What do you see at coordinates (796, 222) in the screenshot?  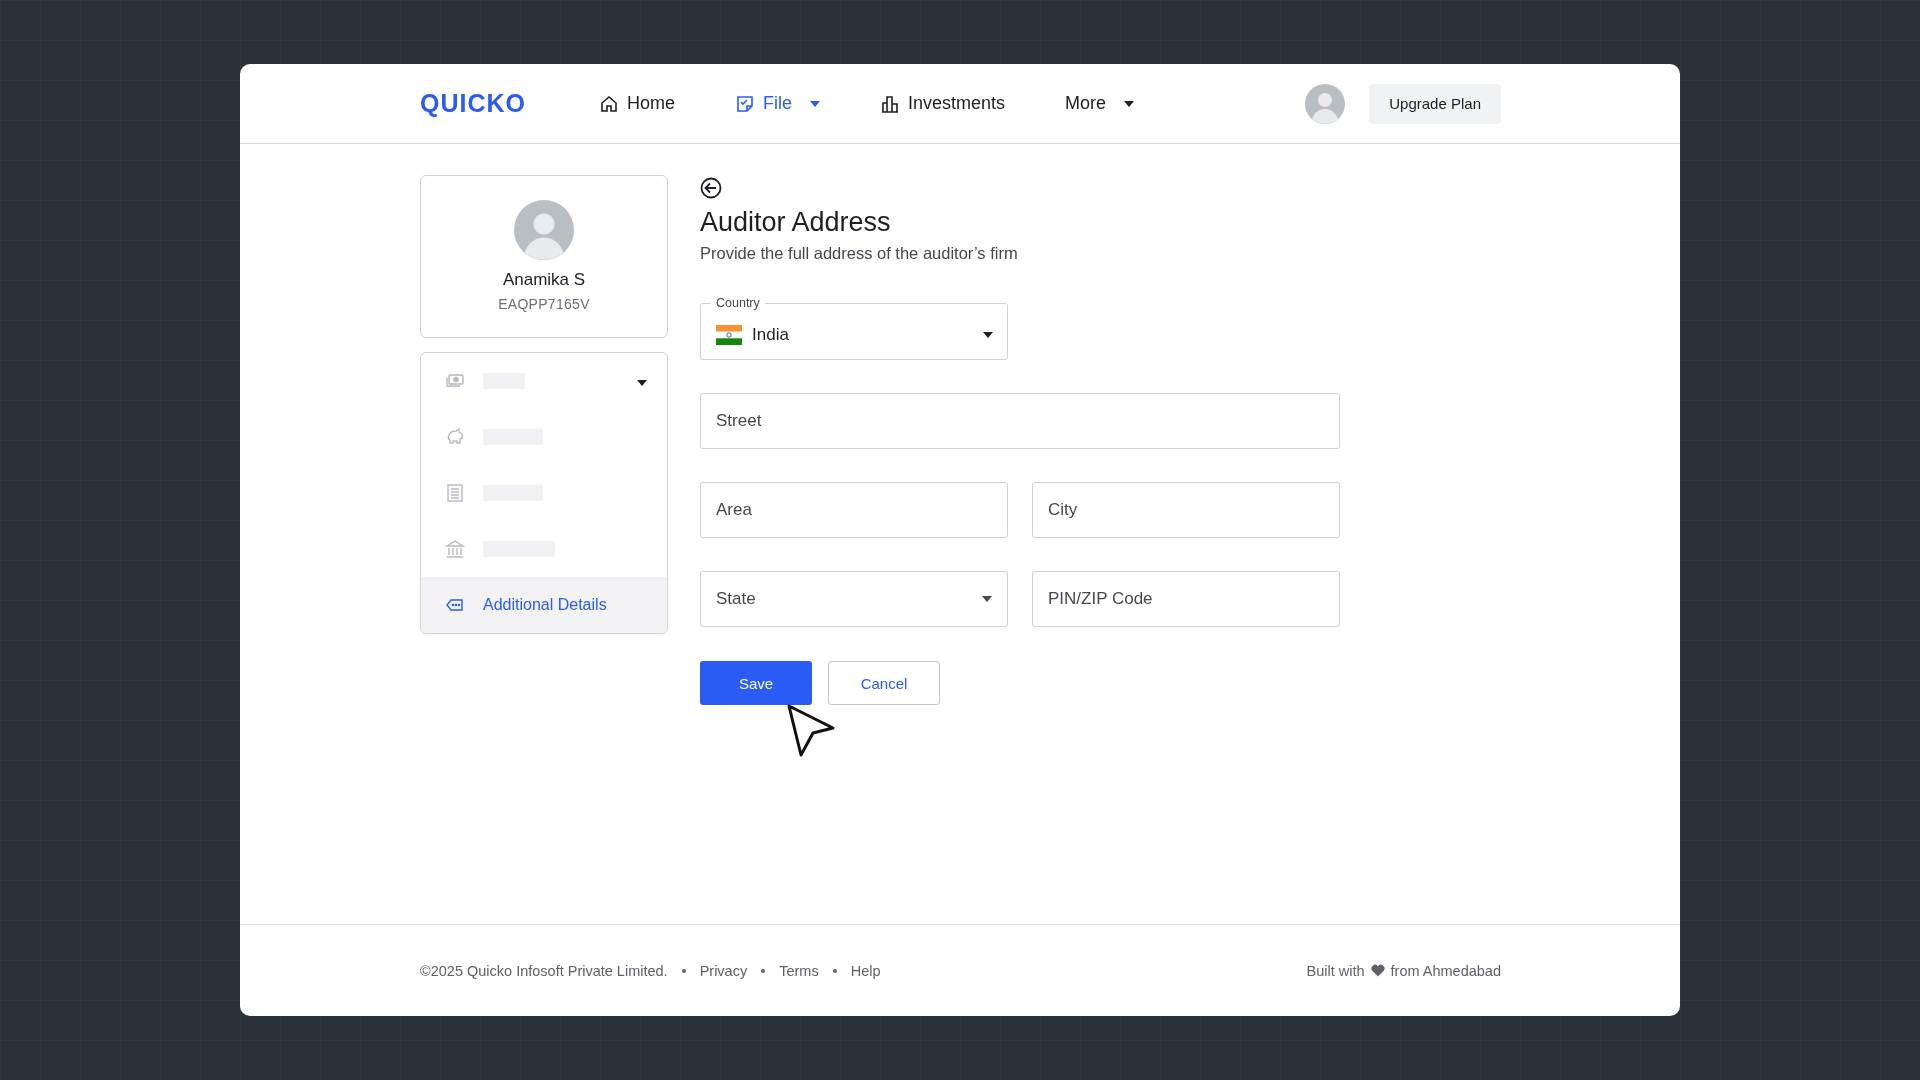 I see `page-title: Auditor Address` at bounding box center [796, 222].